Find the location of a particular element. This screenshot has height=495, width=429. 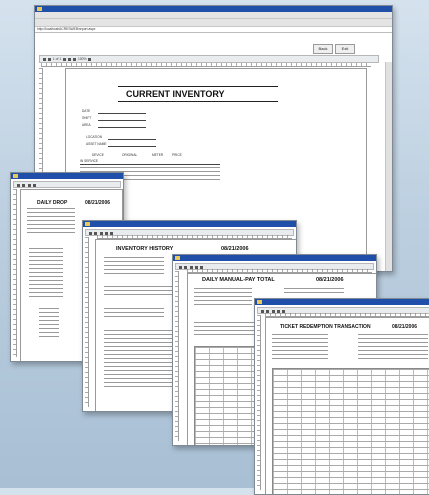

report-title: INVENTORY HISTORY is located at coordinates (145, 249).